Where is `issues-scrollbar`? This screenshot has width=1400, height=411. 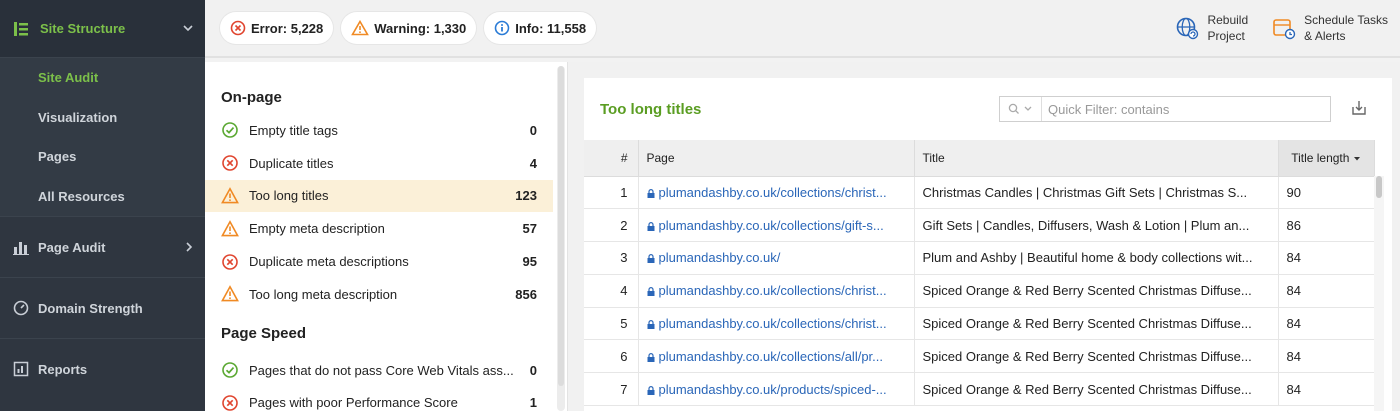 issues-scrollbar is located at coordinates (561, 238).